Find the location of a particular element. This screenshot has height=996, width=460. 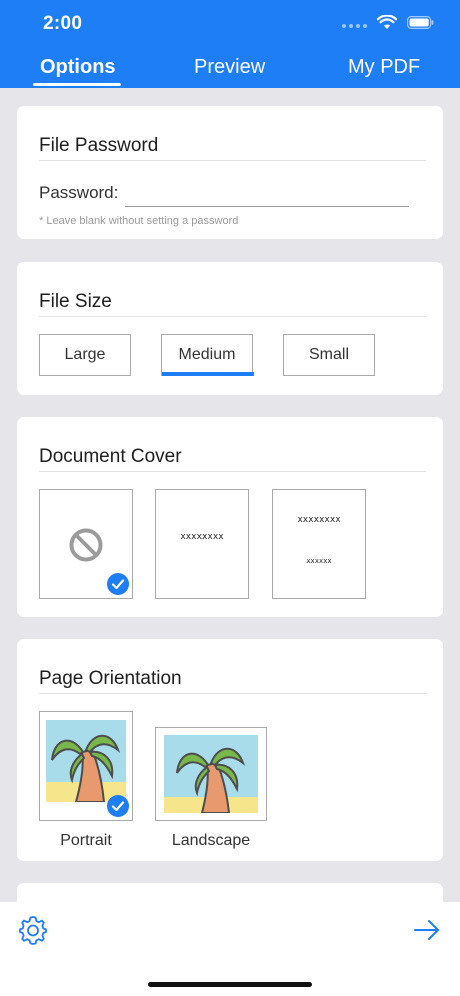

tab-bar: Options Preview My PDF is located at coordinates (230, 72).